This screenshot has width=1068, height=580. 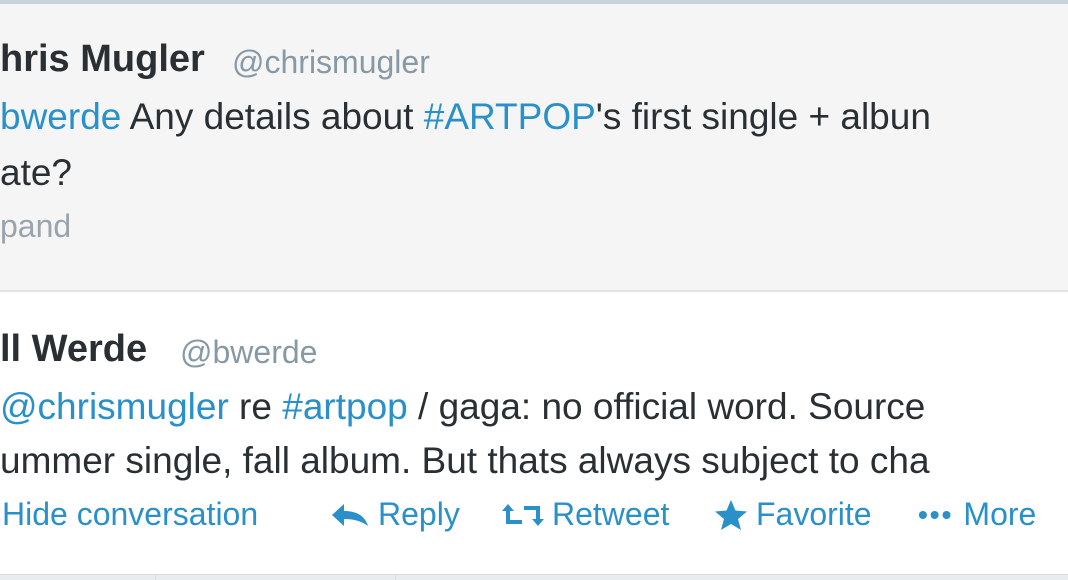 I want to click on more-button: ••• More, so click(x=977, y=514).